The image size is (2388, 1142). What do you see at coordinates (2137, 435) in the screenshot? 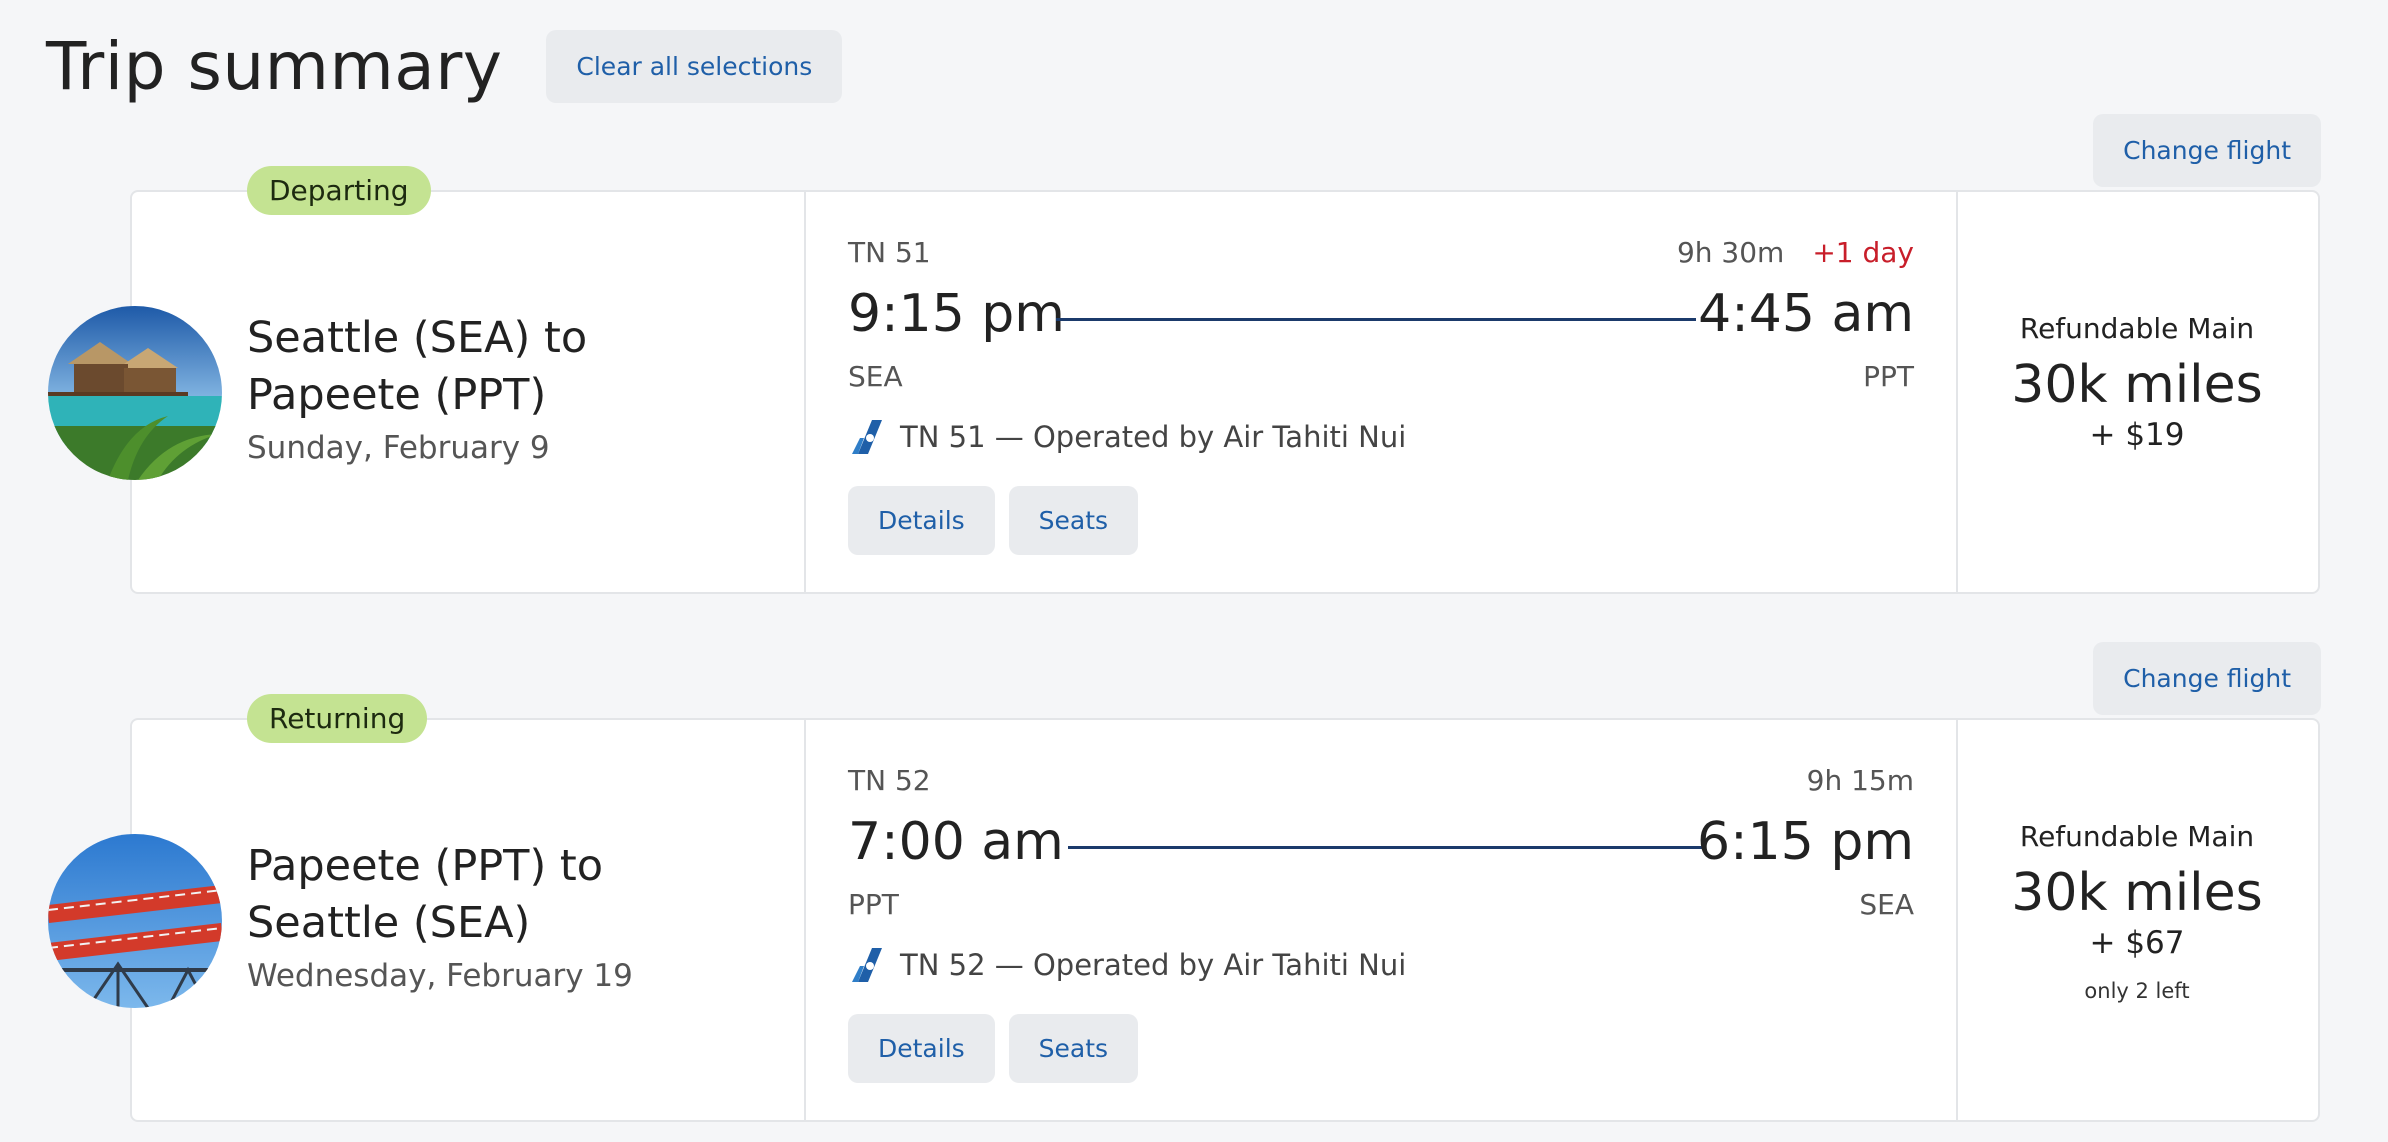
I see `tax-price: + $19` at bounding box center [2137, 435].